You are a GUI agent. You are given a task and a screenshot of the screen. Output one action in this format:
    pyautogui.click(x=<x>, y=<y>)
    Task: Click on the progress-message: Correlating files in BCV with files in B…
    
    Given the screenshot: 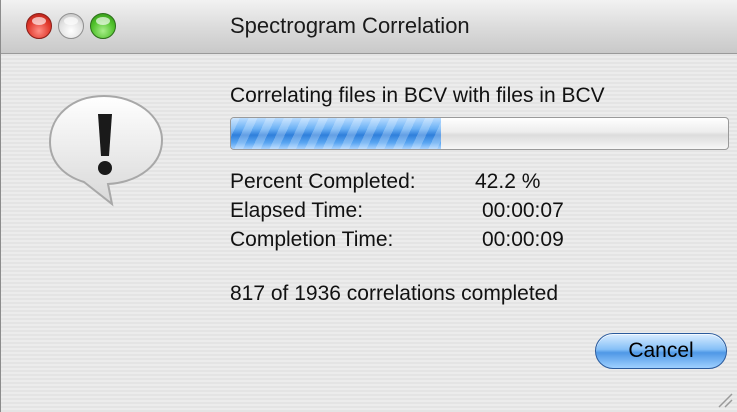 What is the action you would take?
    pyautogui.click(x=417, y=95)
    